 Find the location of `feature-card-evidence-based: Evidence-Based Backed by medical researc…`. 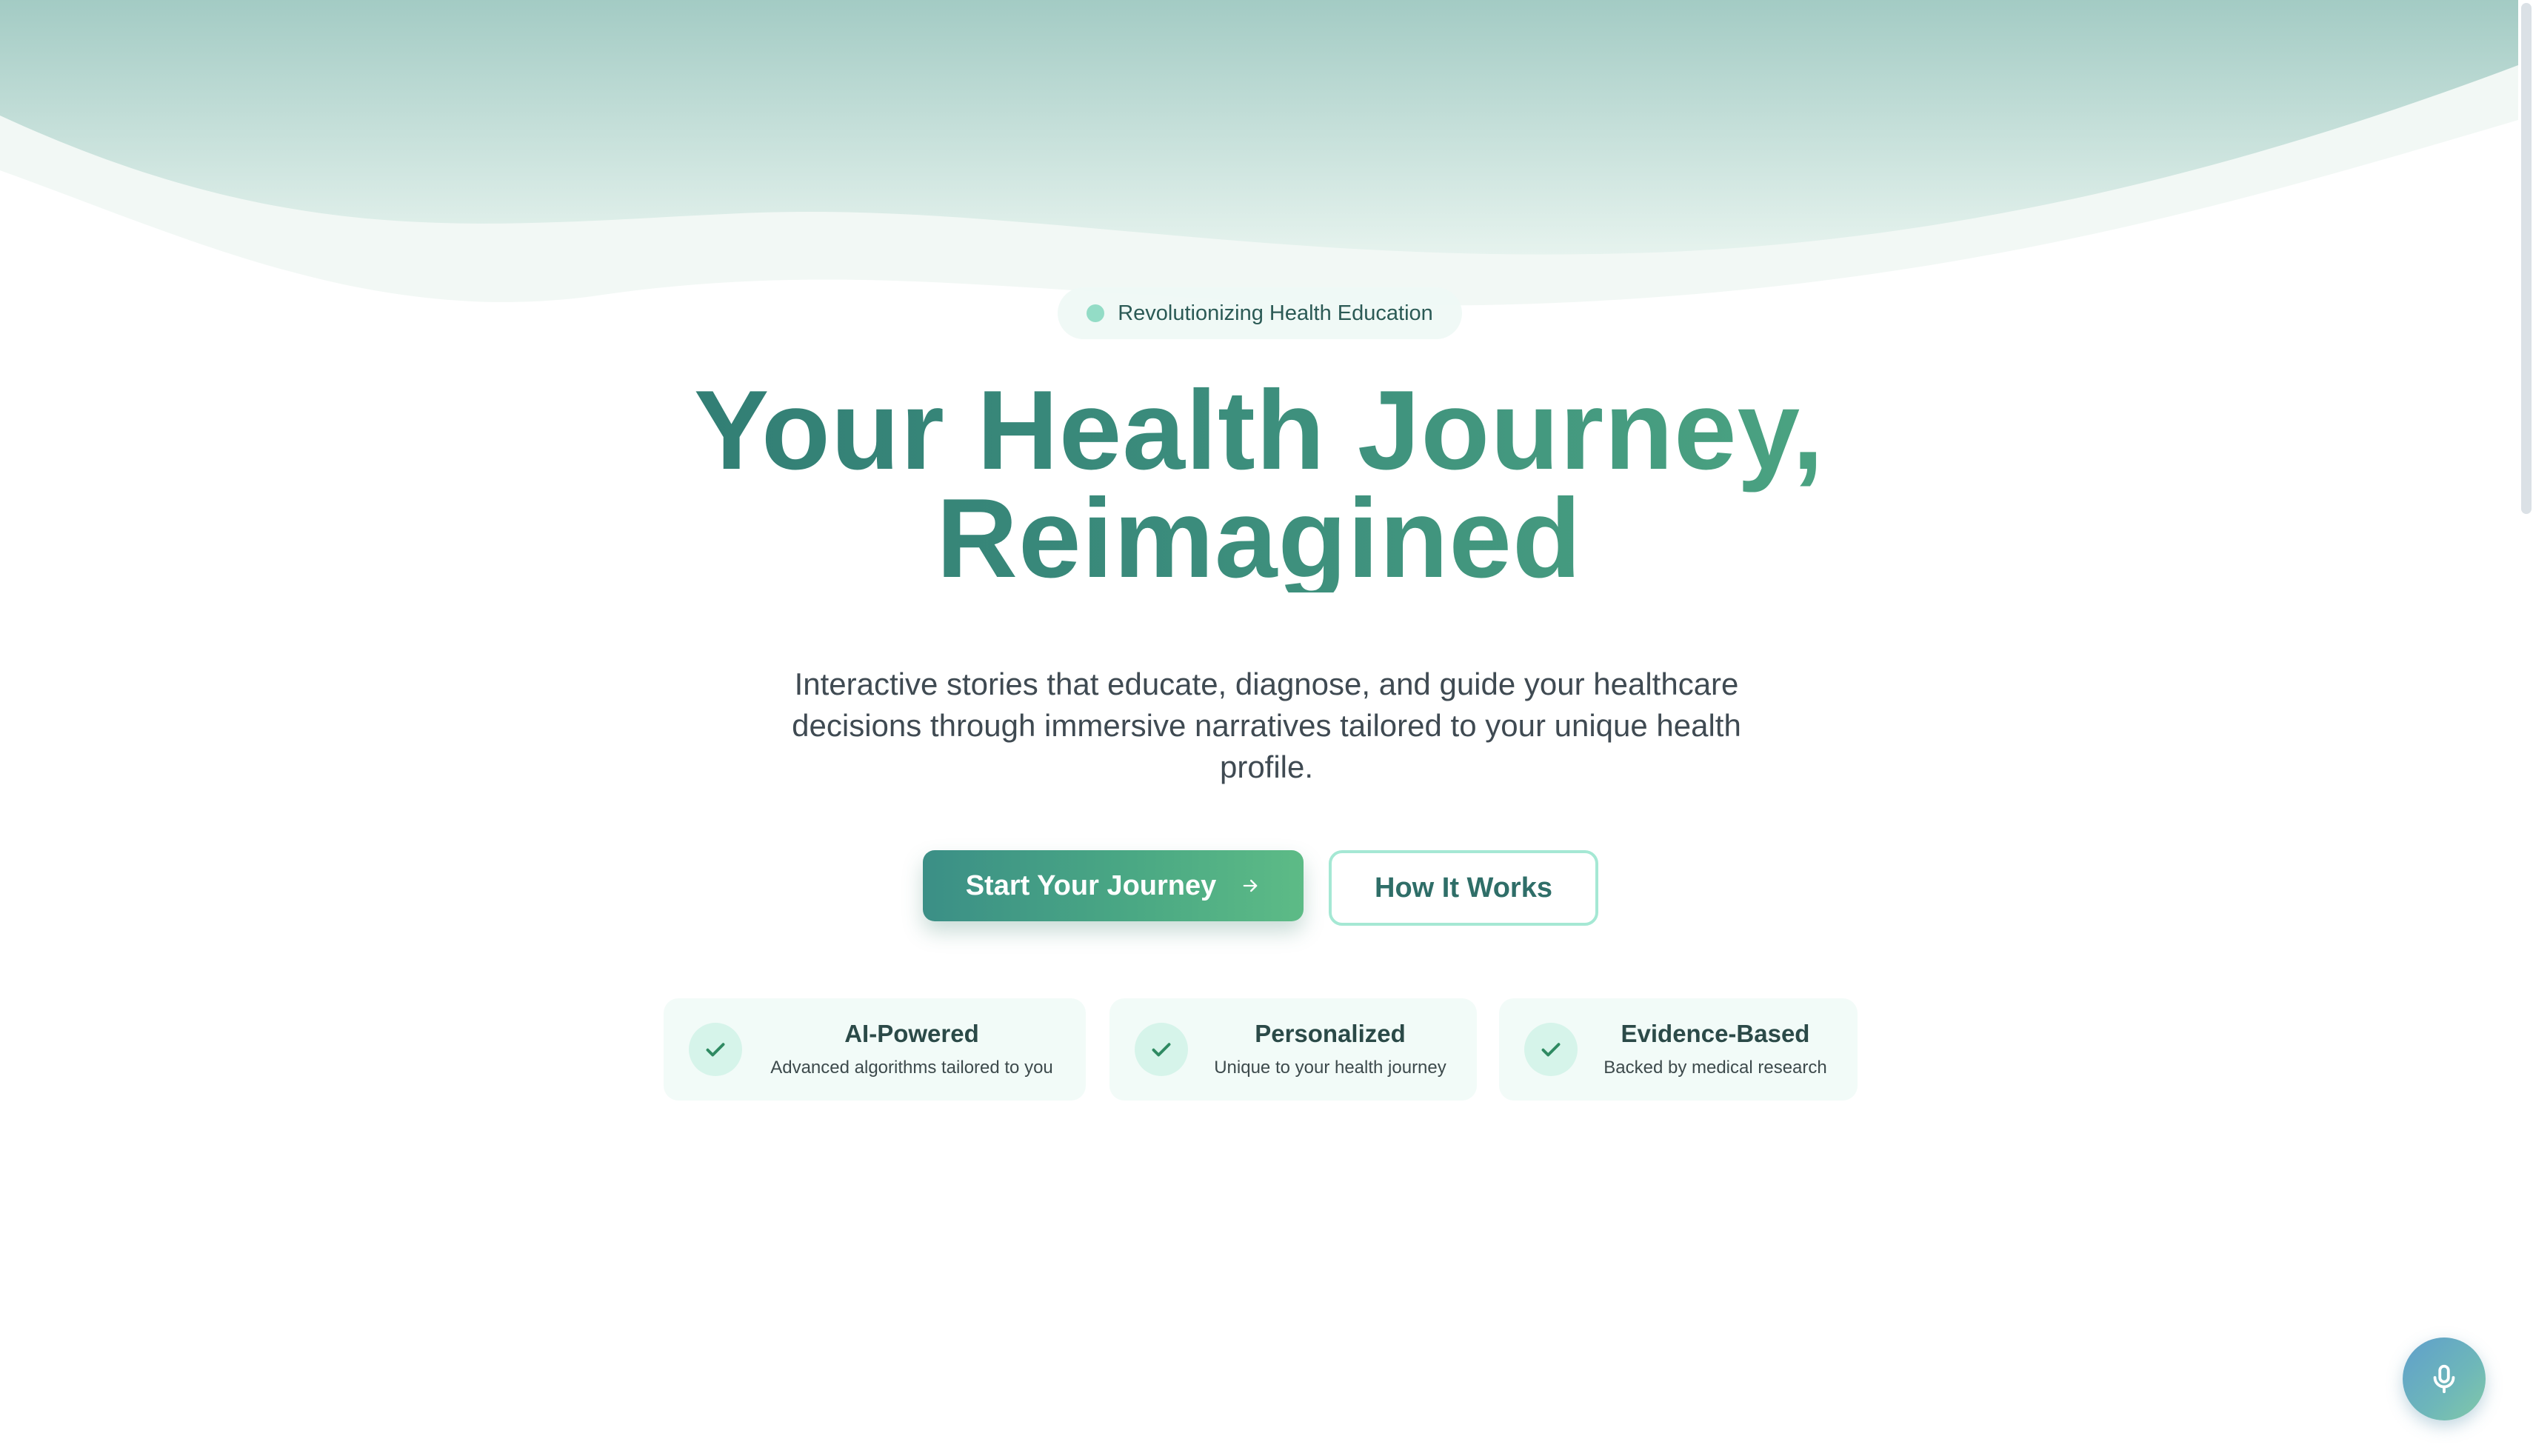

feature-card-evidence-based: Evidence-Based Backed by medical researc… is located at coordinates (1678, 1049).